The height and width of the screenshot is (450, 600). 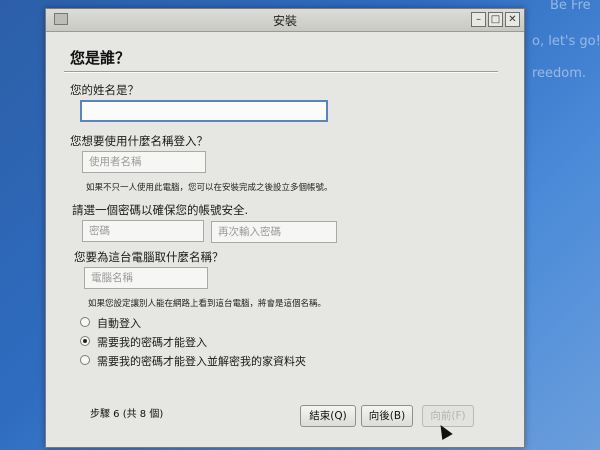 What do you see at coordinates (100, 58) in the screenshot?
I see `page-title: 您是誰？` at bounding box center [100, 58].